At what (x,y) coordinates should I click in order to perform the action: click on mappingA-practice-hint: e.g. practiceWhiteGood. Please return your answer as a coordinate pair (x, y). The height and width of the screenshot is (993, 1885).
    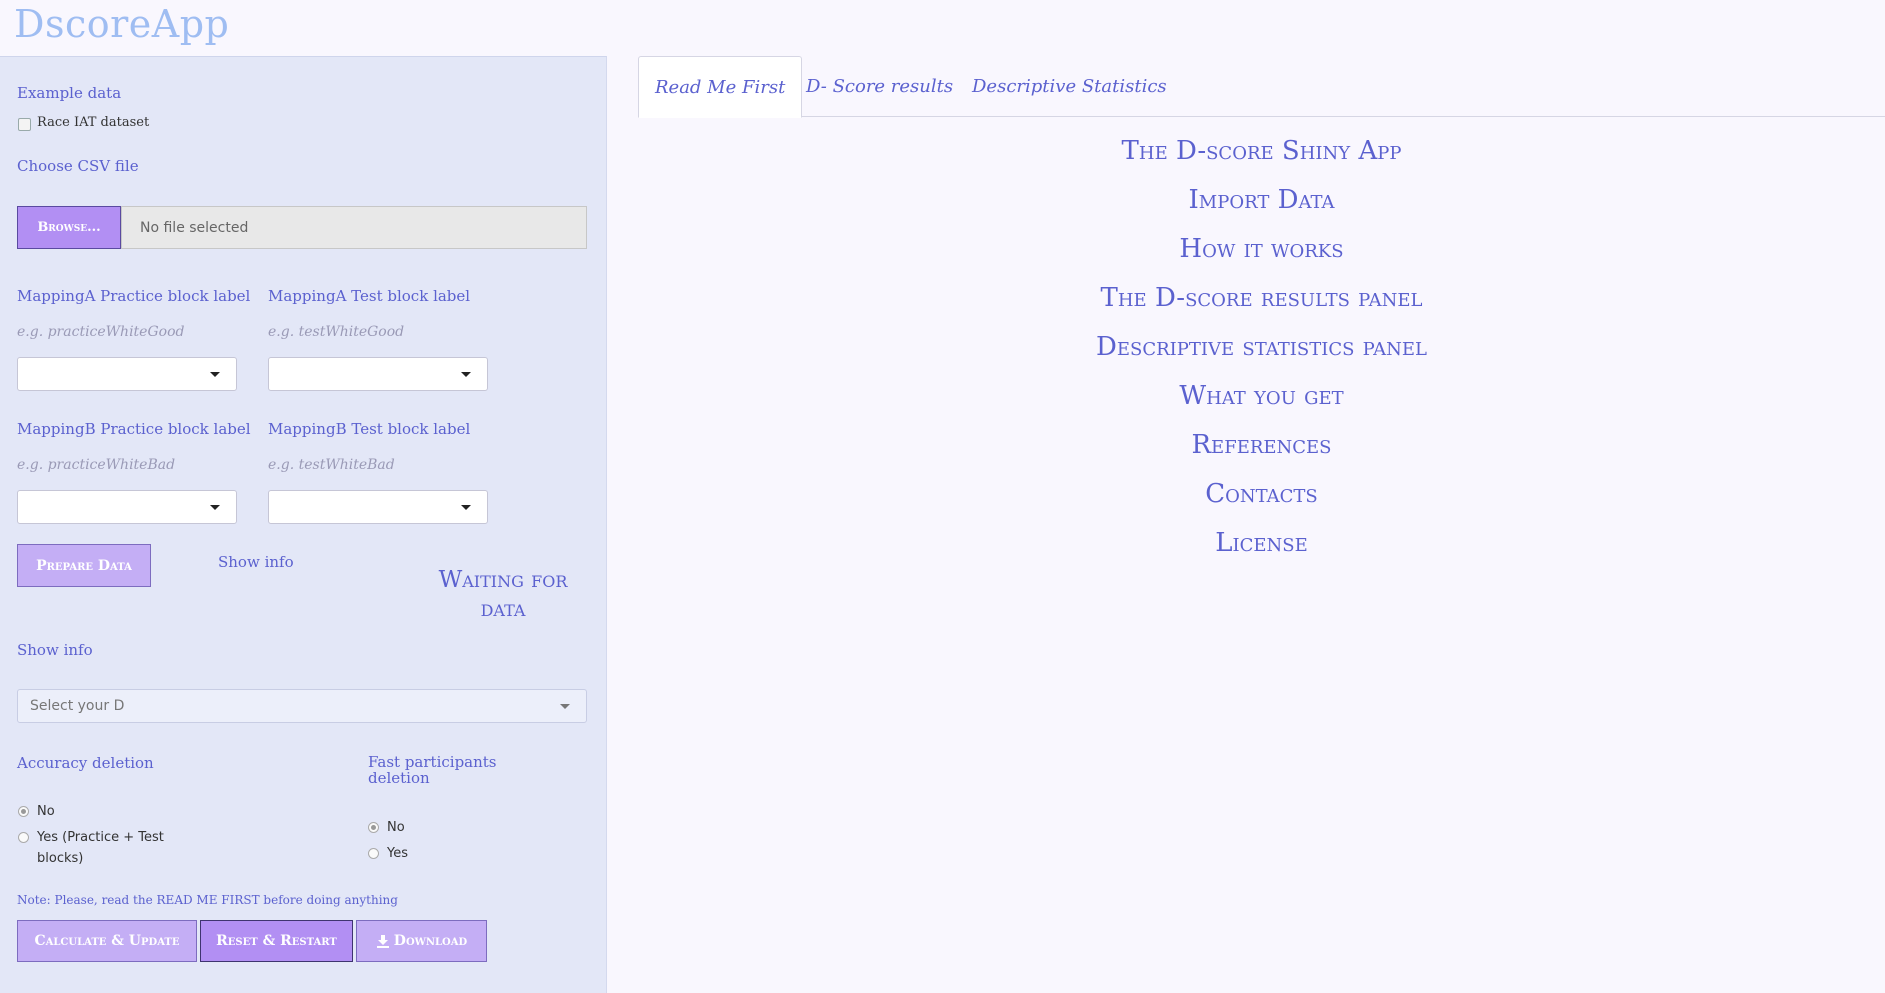
    Looking at the image, I should click on (101, 332).